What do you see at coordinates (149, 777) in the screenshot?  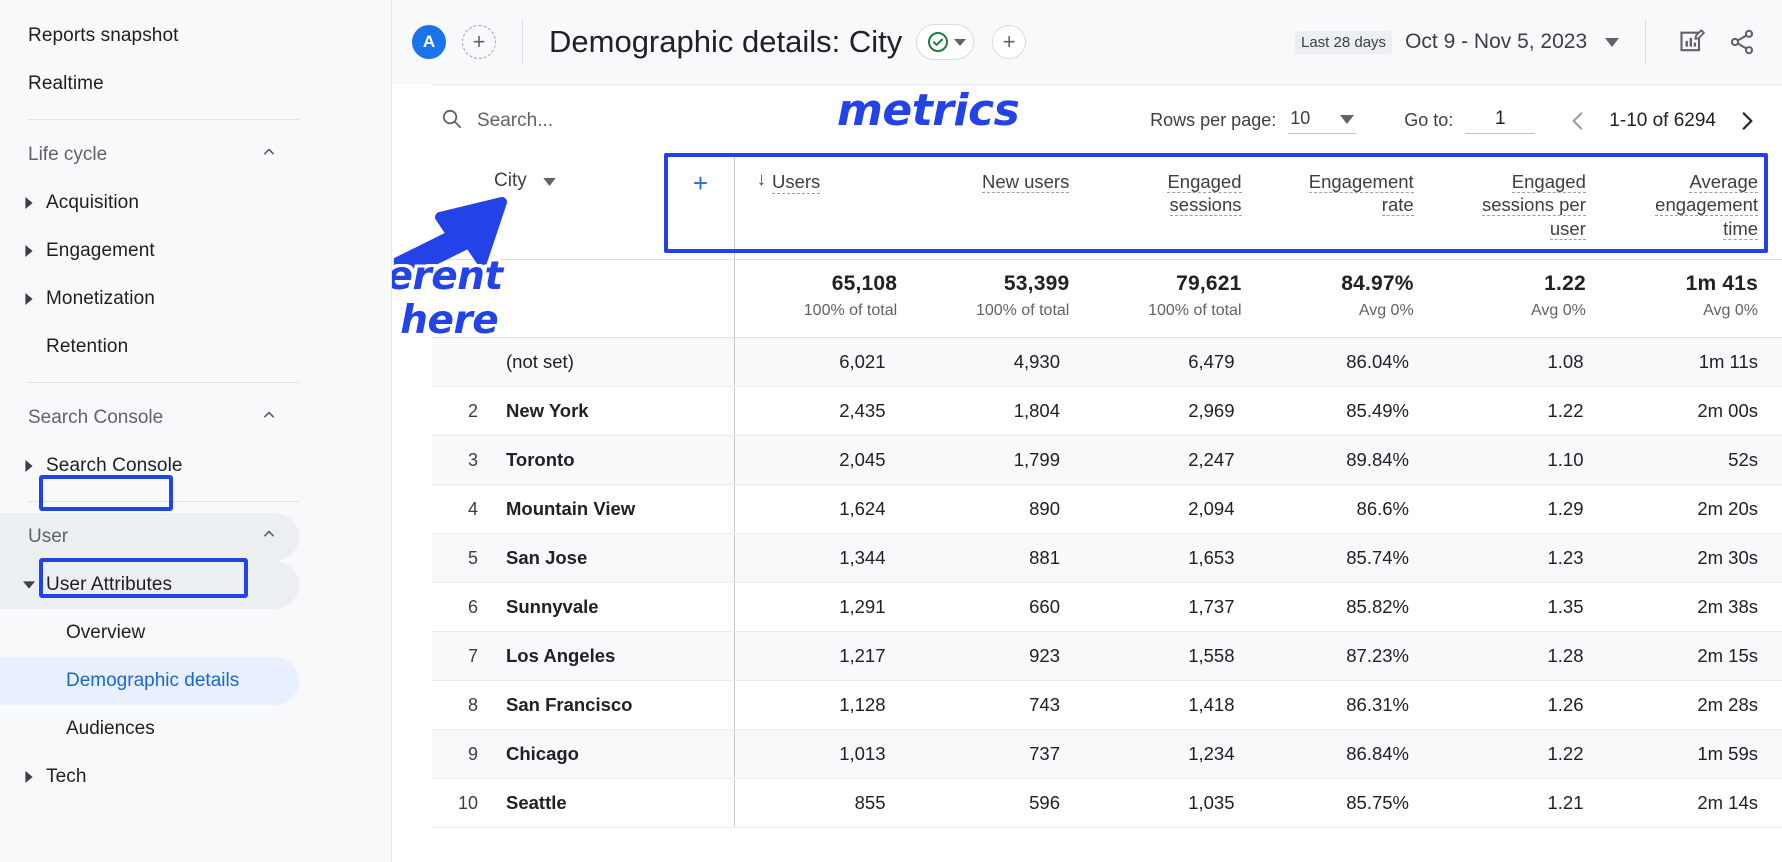 I see `sidebar-item-tech: Tech` at bounding box center [149, 777].